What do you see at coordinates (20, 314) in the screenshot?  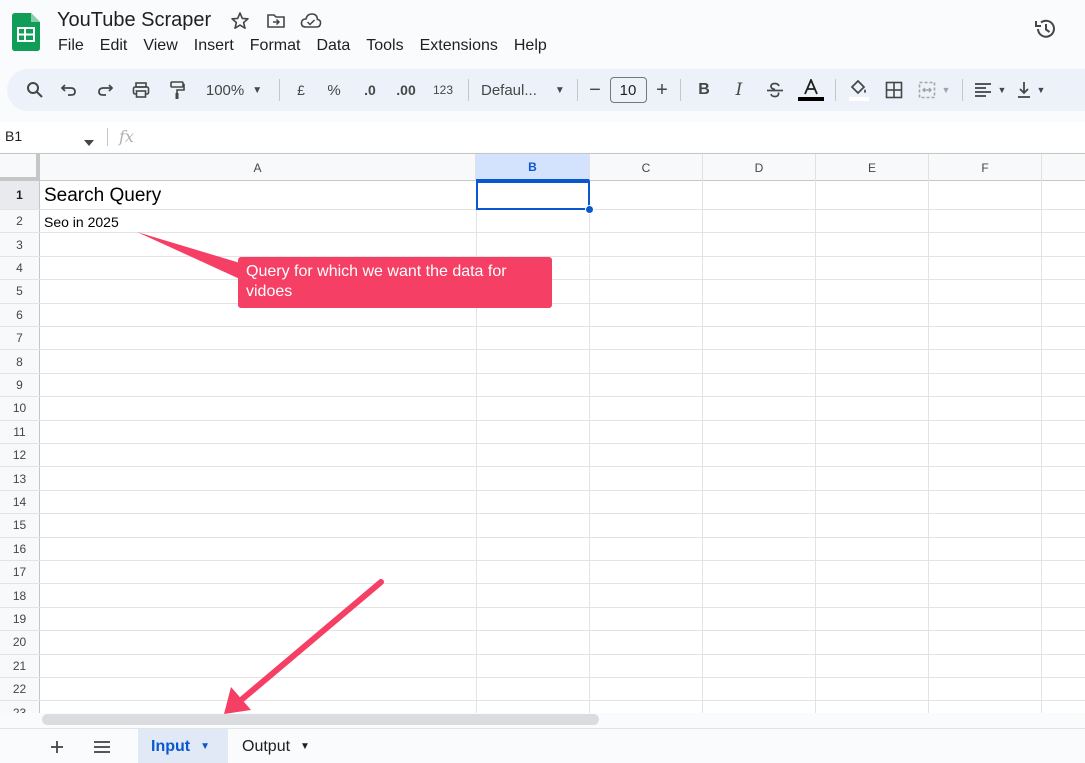 I see `row-header: 6` at bounding box center [20, 314].